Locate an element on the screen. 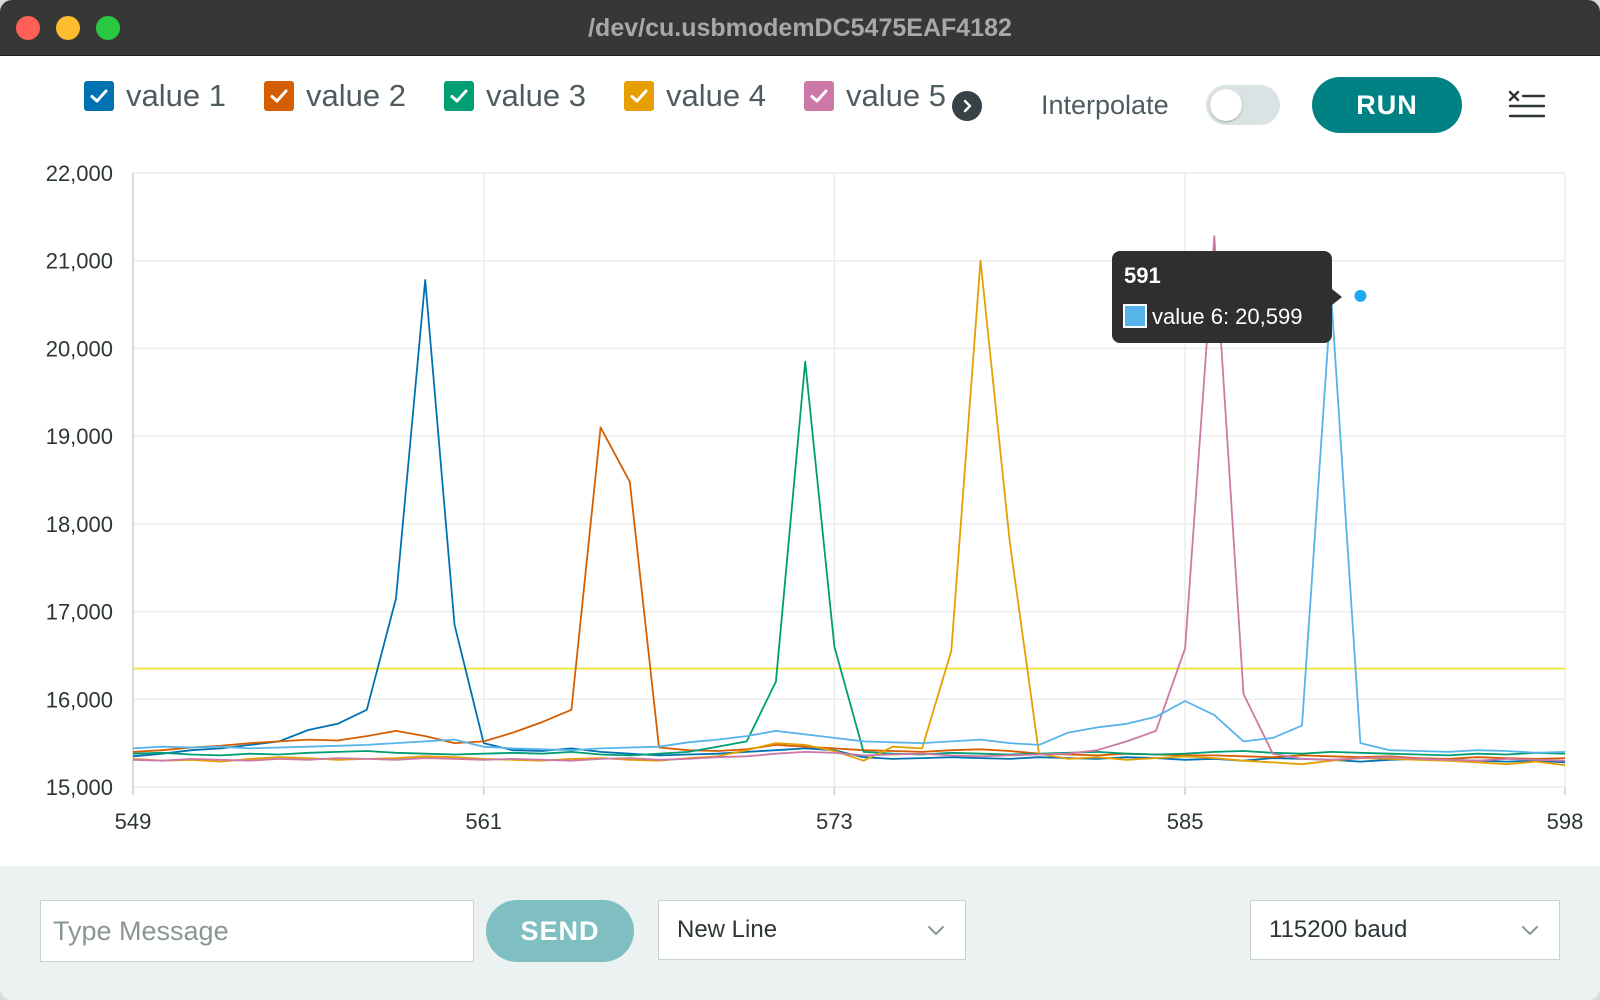 This screenshot has width=1600, height=1000. legend-item-value-4: value 4 is located at coordinates (695, 96).